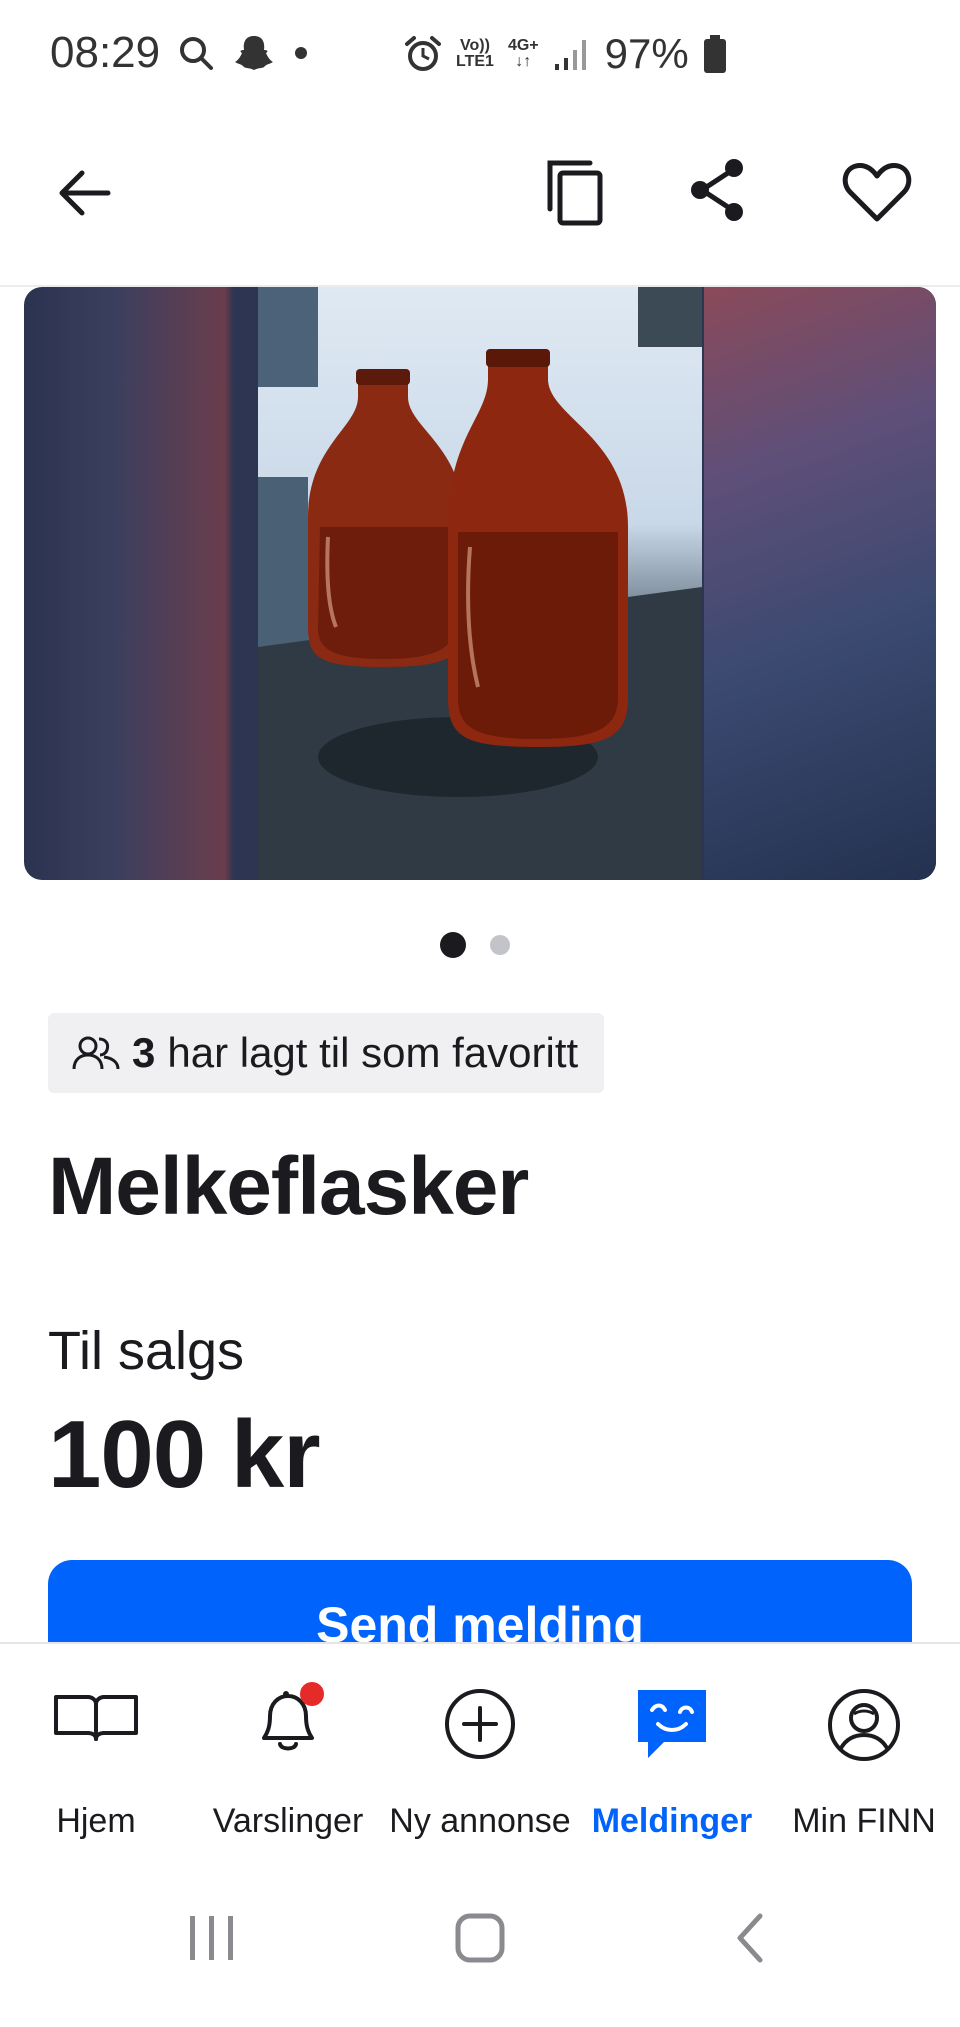 This screenshot has height=2027, width=960. What do you see at coordinates (480, 201) in the screenshot?
I see `app-bar` at bounding box center [480, 201].